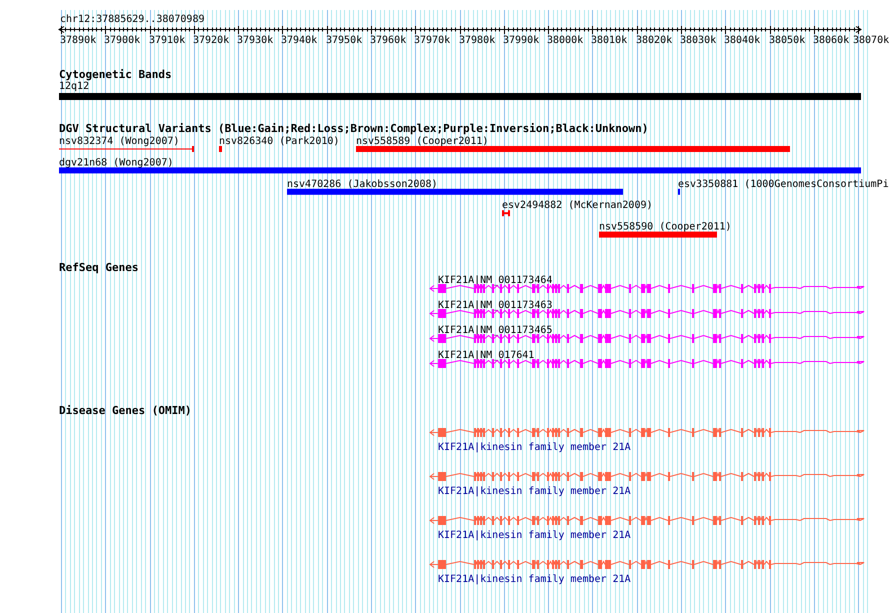 This screenshot has width=890, height=613. What do you see at coordinates (78, 40) in the screenshot?
I see `ruler-tick-label: 37890k` at bounding box center [78, 40].